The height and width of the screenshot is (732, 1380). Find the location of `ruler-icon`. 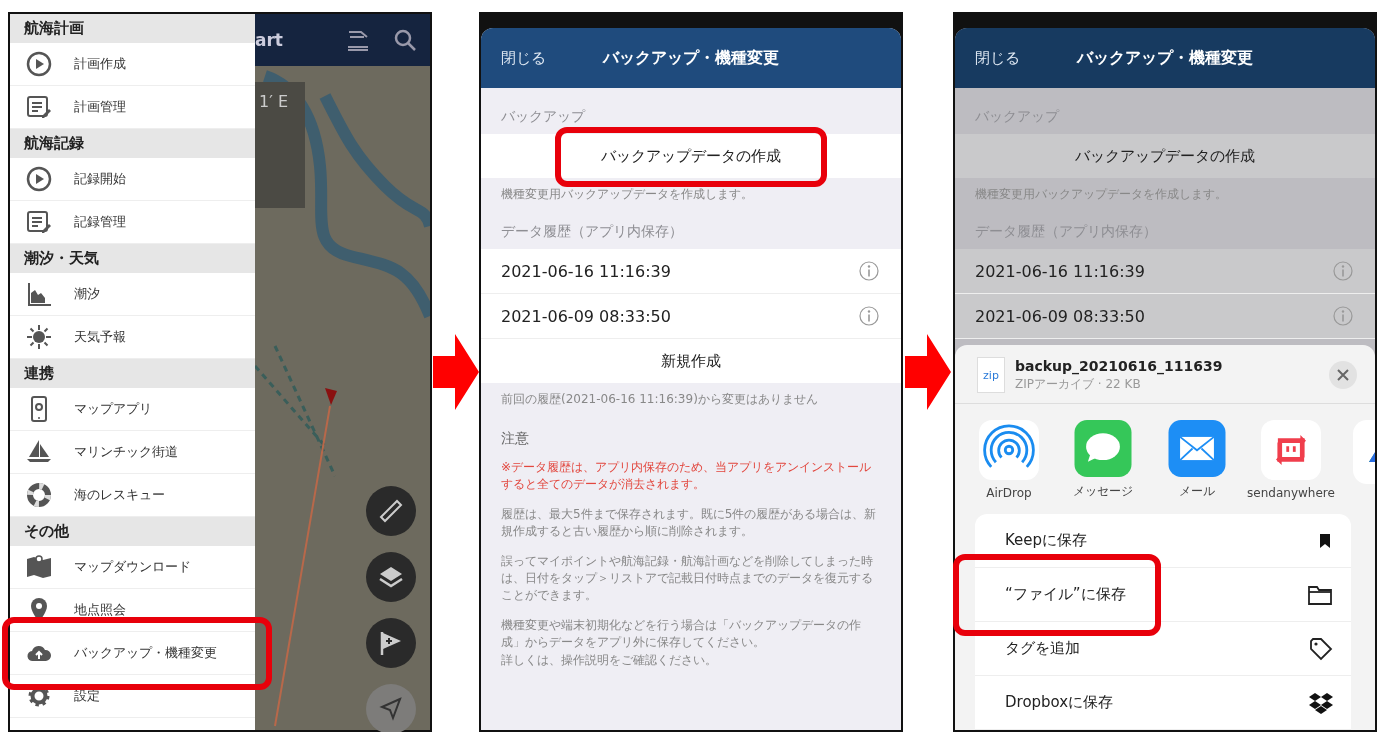

ruler-icon is located at coordinates (391, 511).